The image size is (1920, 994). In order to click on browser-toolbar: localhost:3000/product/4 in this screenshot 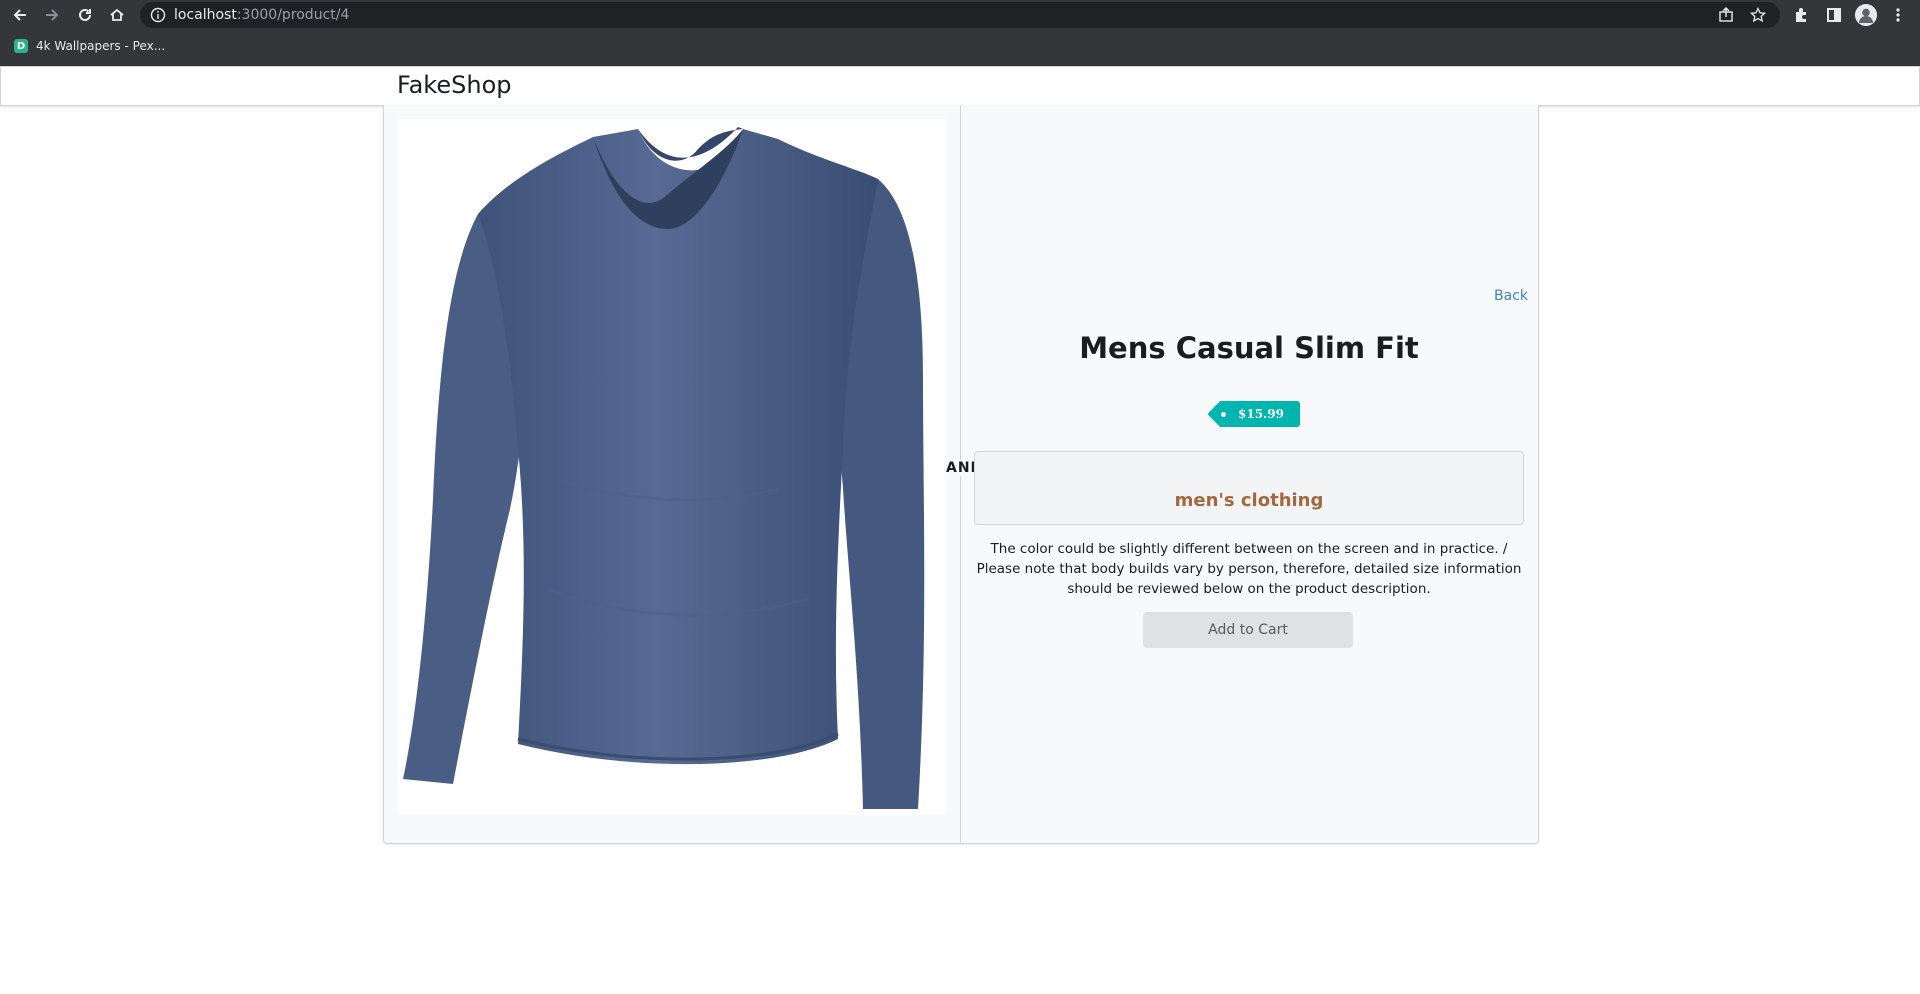, I will do `click(960, 15)`.